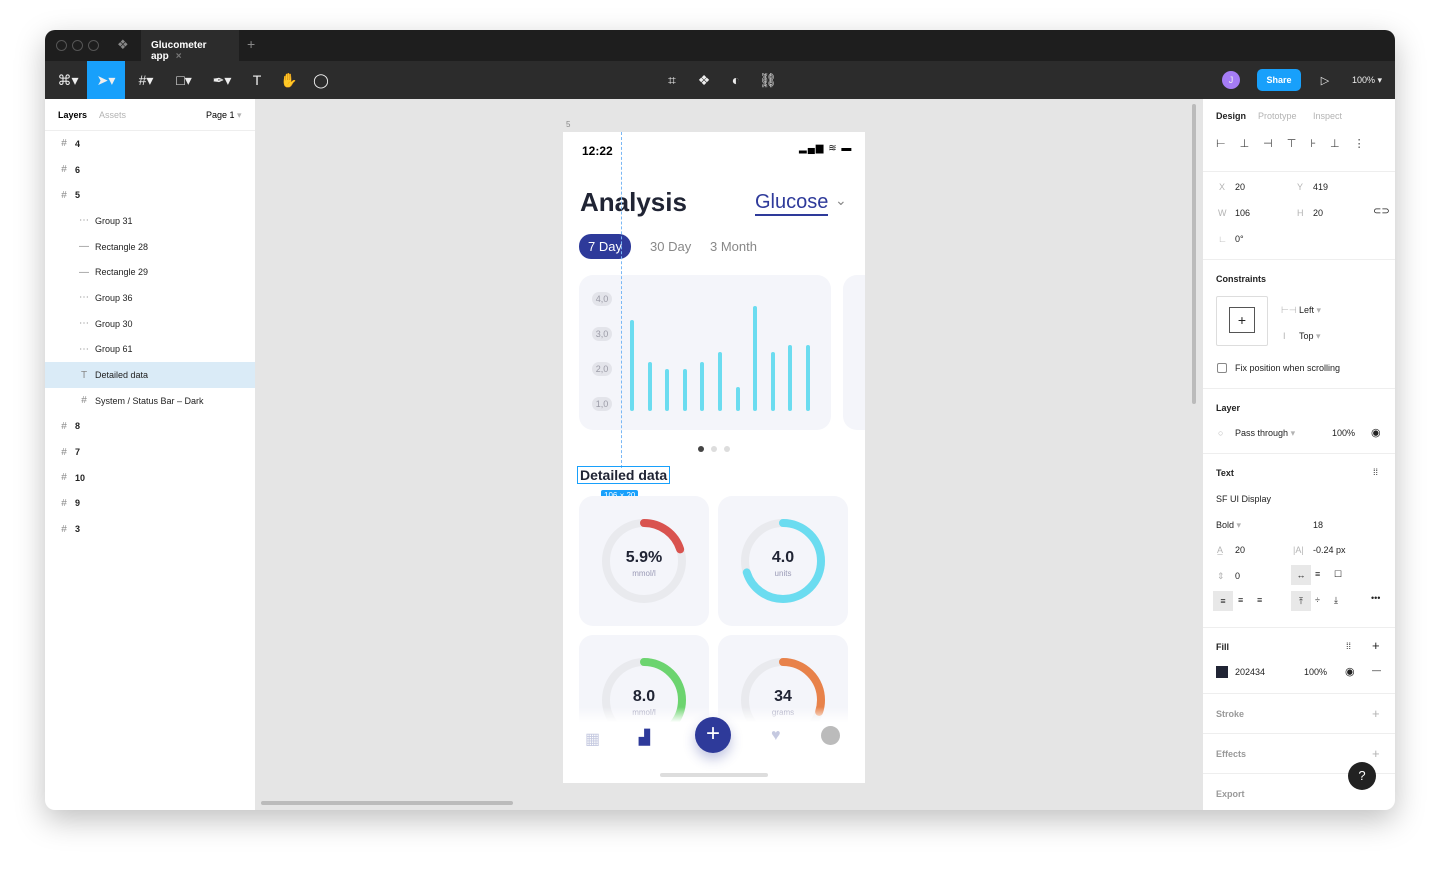 Image resolution: width=1440 pixels, height=870 pixels. Describe the element at coordinates (1279, 80) in the screenshot. I see `share-button: Share` at that location.